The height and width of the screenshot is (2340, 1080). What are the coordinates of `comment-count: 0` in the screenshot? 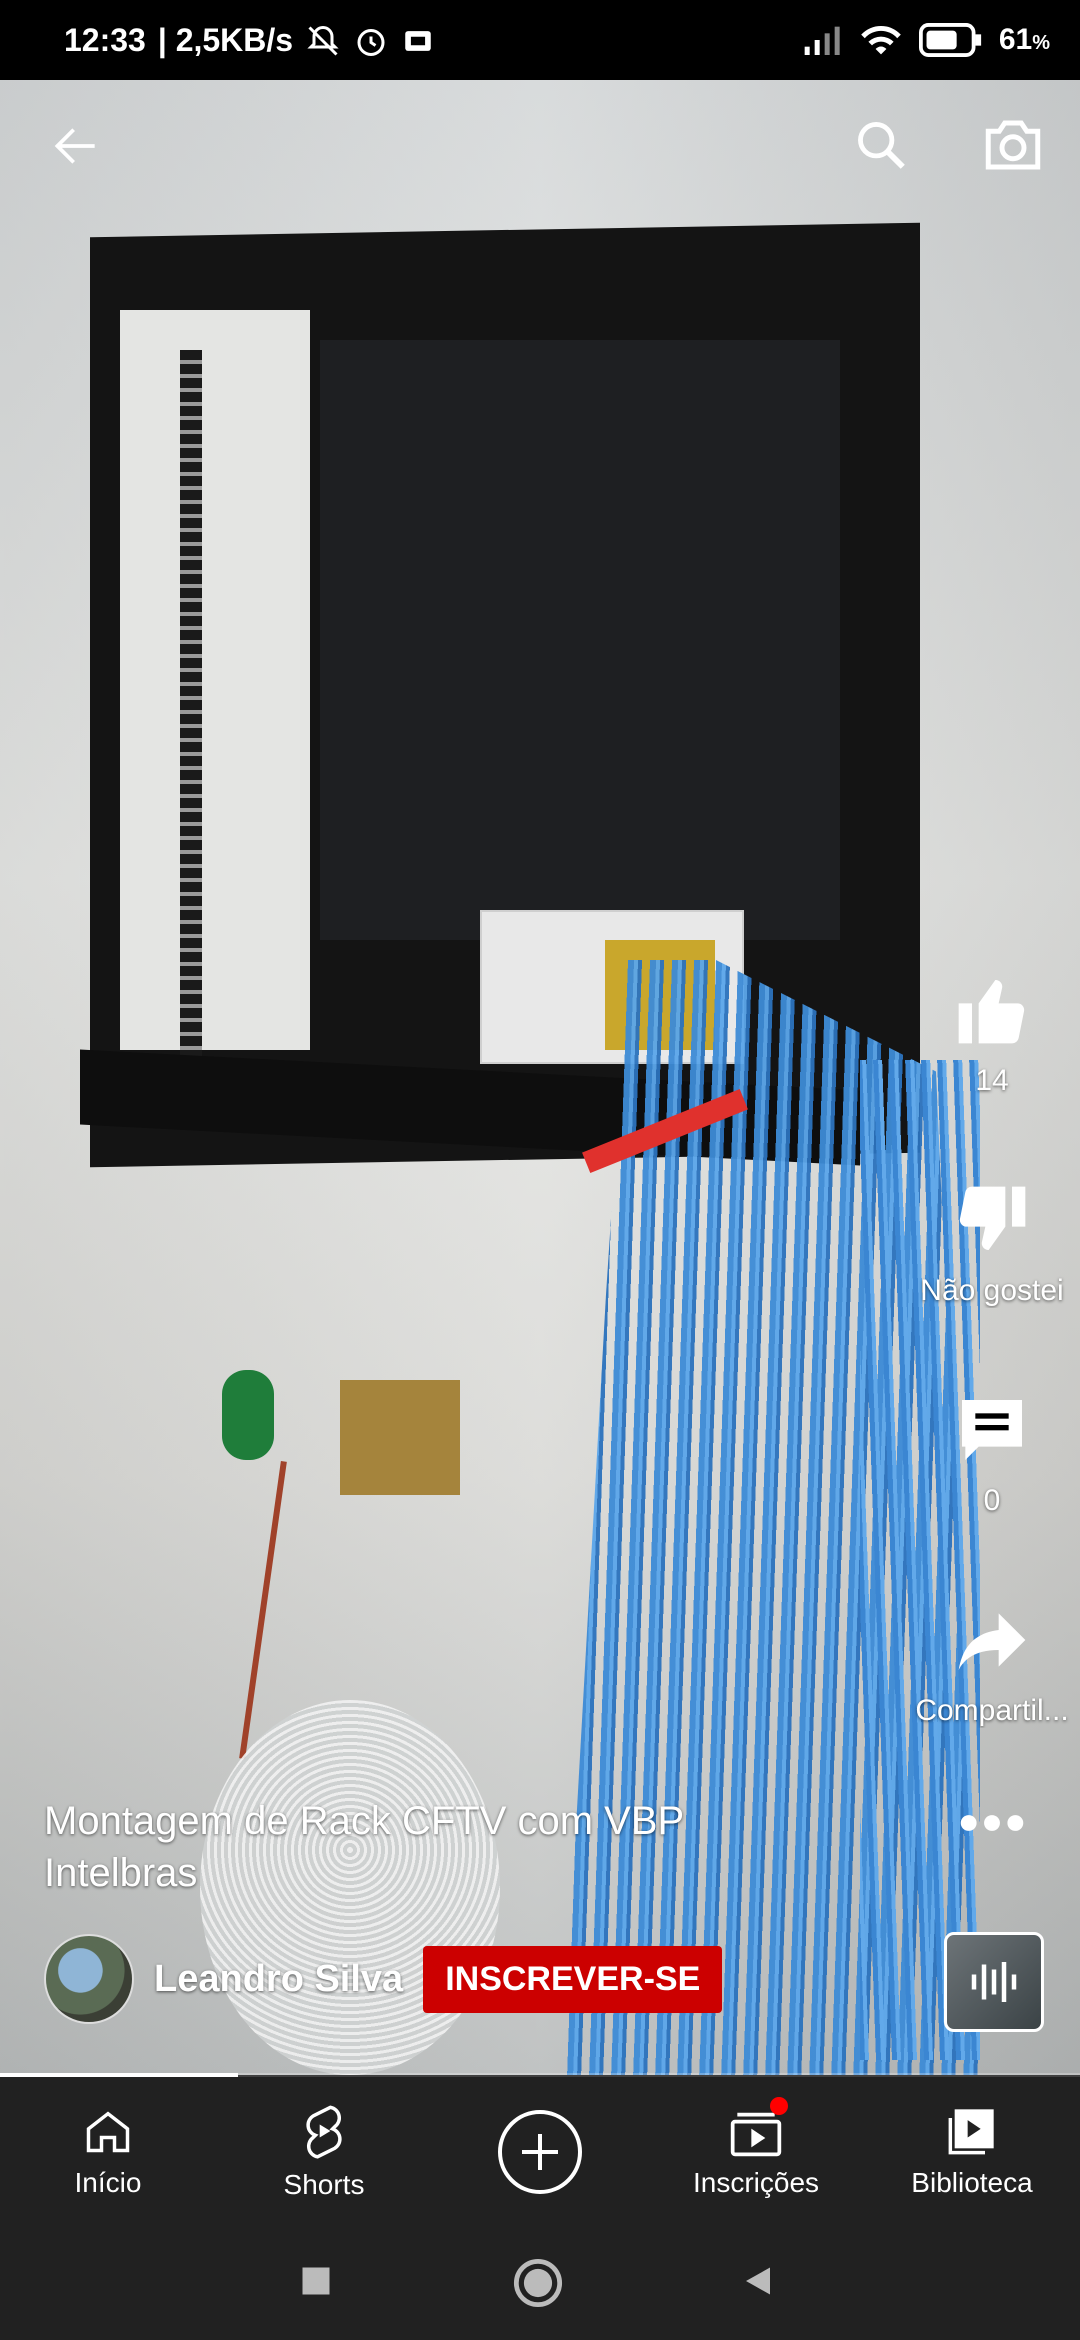 It's located at (992, 1500).